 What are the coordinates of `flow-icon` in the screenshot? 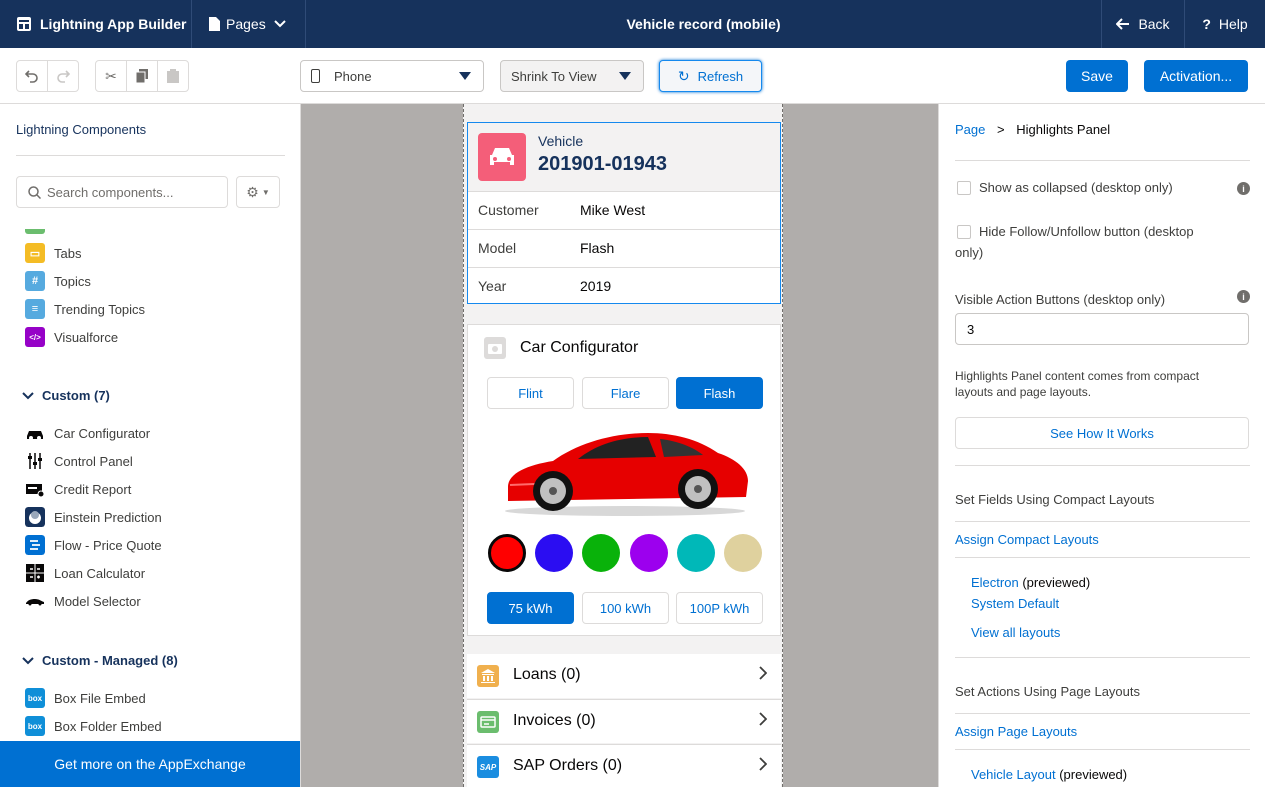 It's located at (35, 545).